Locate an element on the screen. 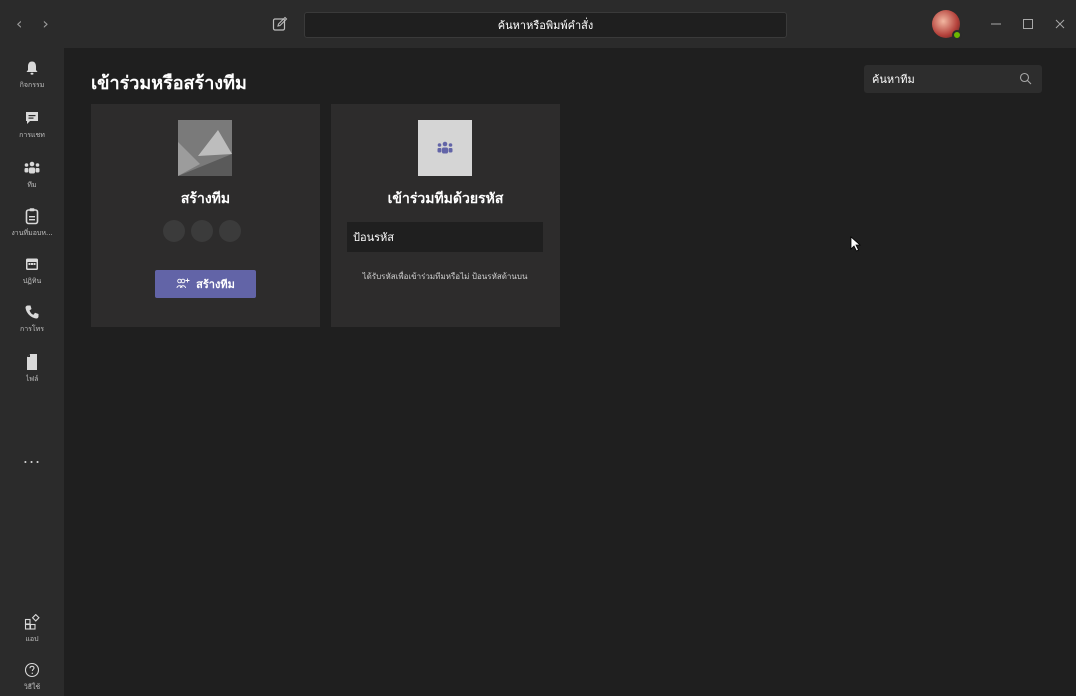 The height and width of the screenshot is (696, 1076). command-search-text: ค้นหาหรือพิมพ์คำสั่ง is located at coordinates (545, 25).